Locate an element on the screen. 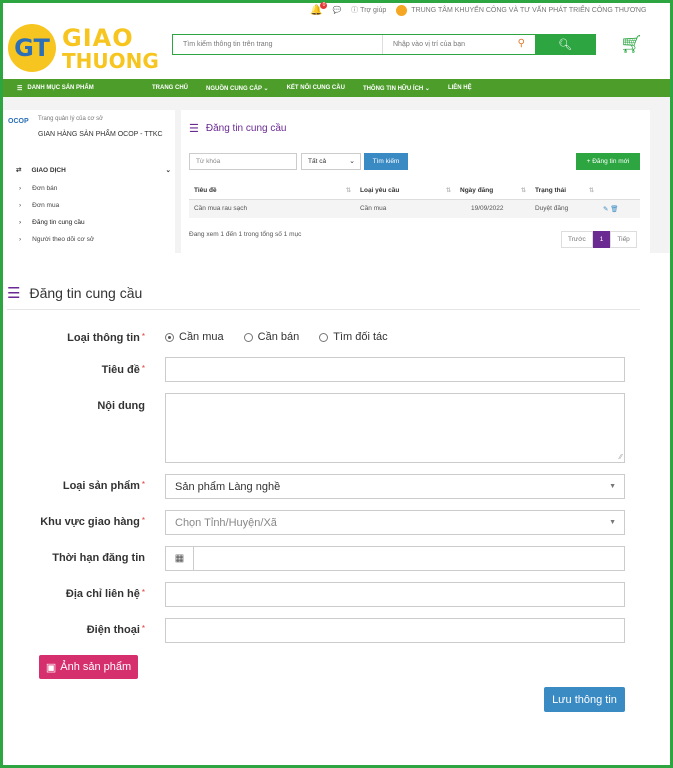 The image size is (673, 768). column-header-status: Trạng thái ⇅ is located at coordinates (564, 191).